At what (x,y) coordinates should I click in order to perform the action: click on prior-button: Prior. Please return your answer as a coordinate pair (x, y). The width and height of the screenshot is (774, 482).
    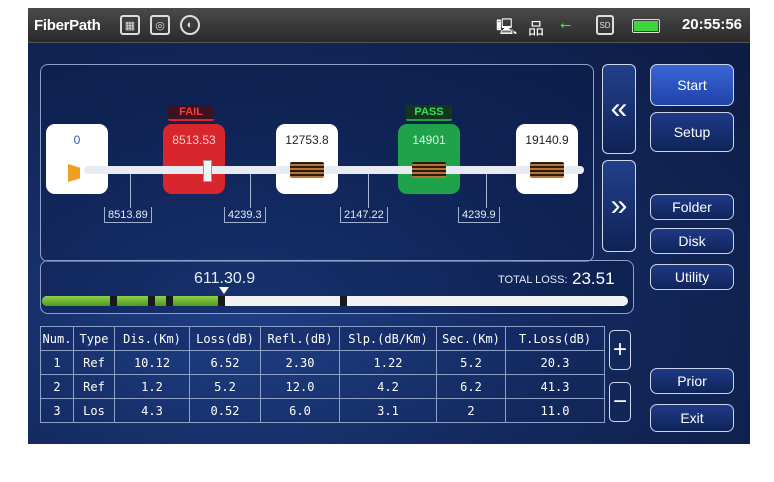
    Looking at the image, I should click on (692, 381).